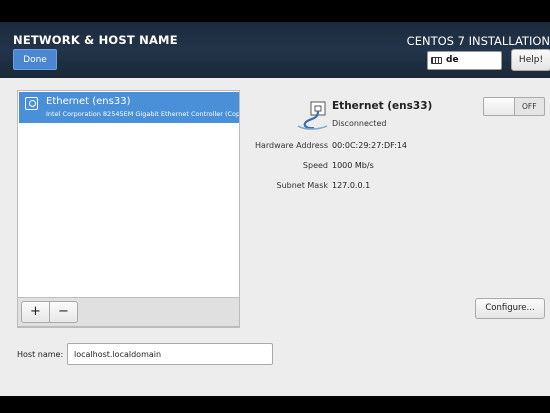 This screenshot has width=550, height=413. I want to click on speed-value: 1000 Mb/s, so click(353, 165).